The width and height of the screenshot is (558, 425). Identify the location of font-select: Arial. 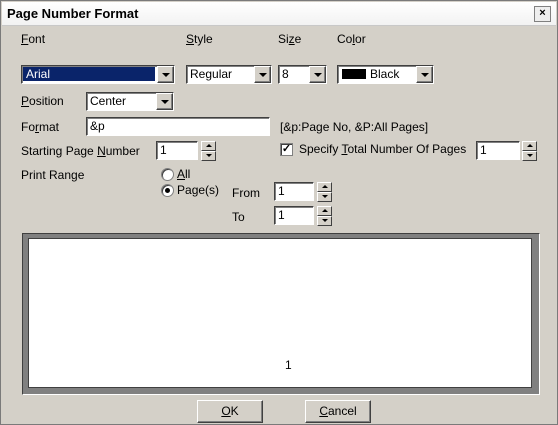
(98, 74).